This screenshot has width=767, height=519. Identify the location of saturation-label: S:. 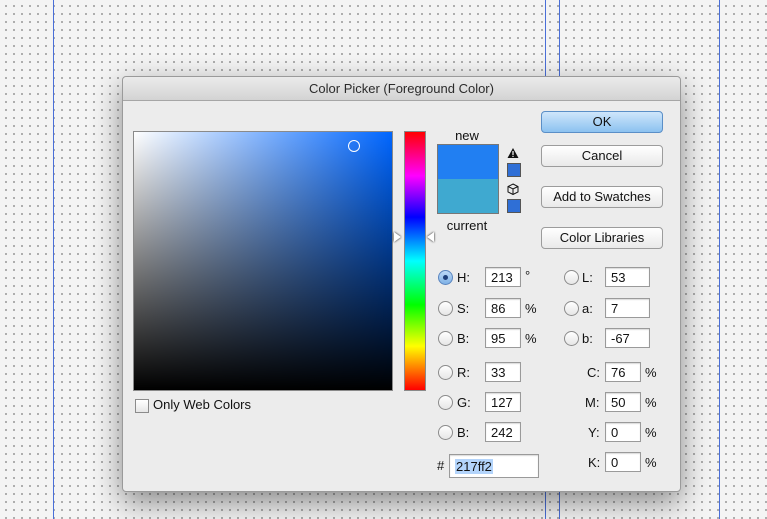
(463, 308).